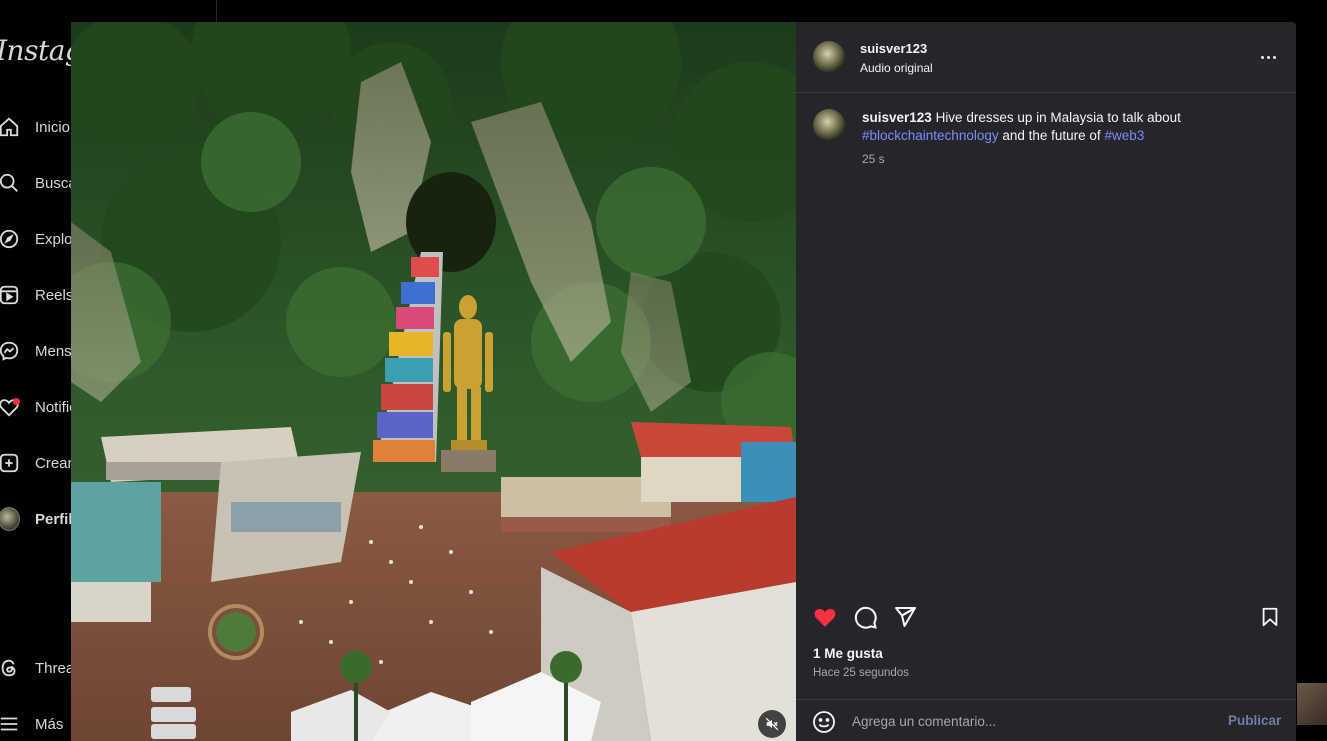 This screenshot has width=1327, height=741. What do you see at coordinates (10, 239) in the screenshot?
I see `explore-icon` at bounding box center [10, 239].